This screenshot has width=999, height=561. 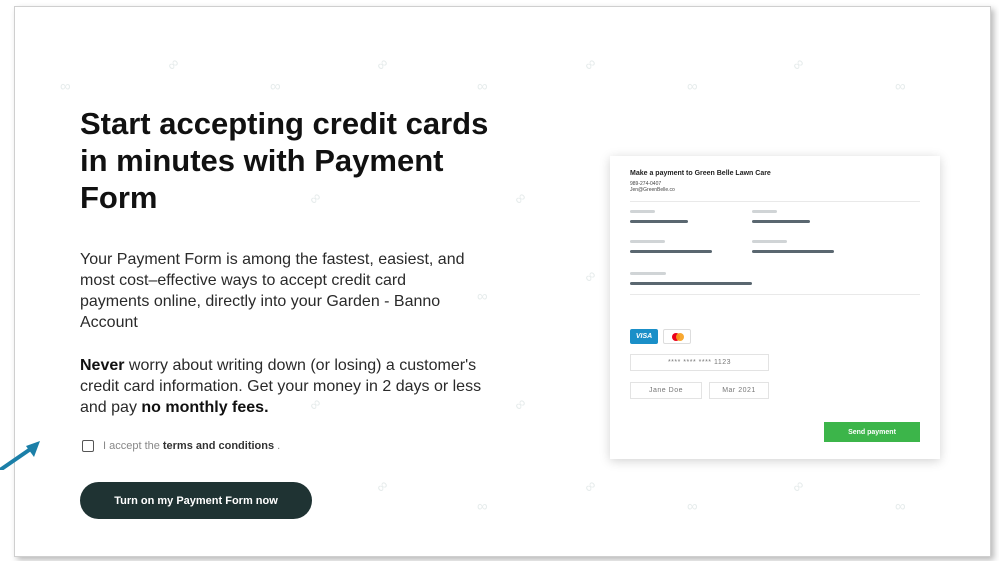 What do you see at coordinates (699, 362) in the screenshot?
I see `card-number-field: **** **** **** 1123` at bounding box center [699, 362].